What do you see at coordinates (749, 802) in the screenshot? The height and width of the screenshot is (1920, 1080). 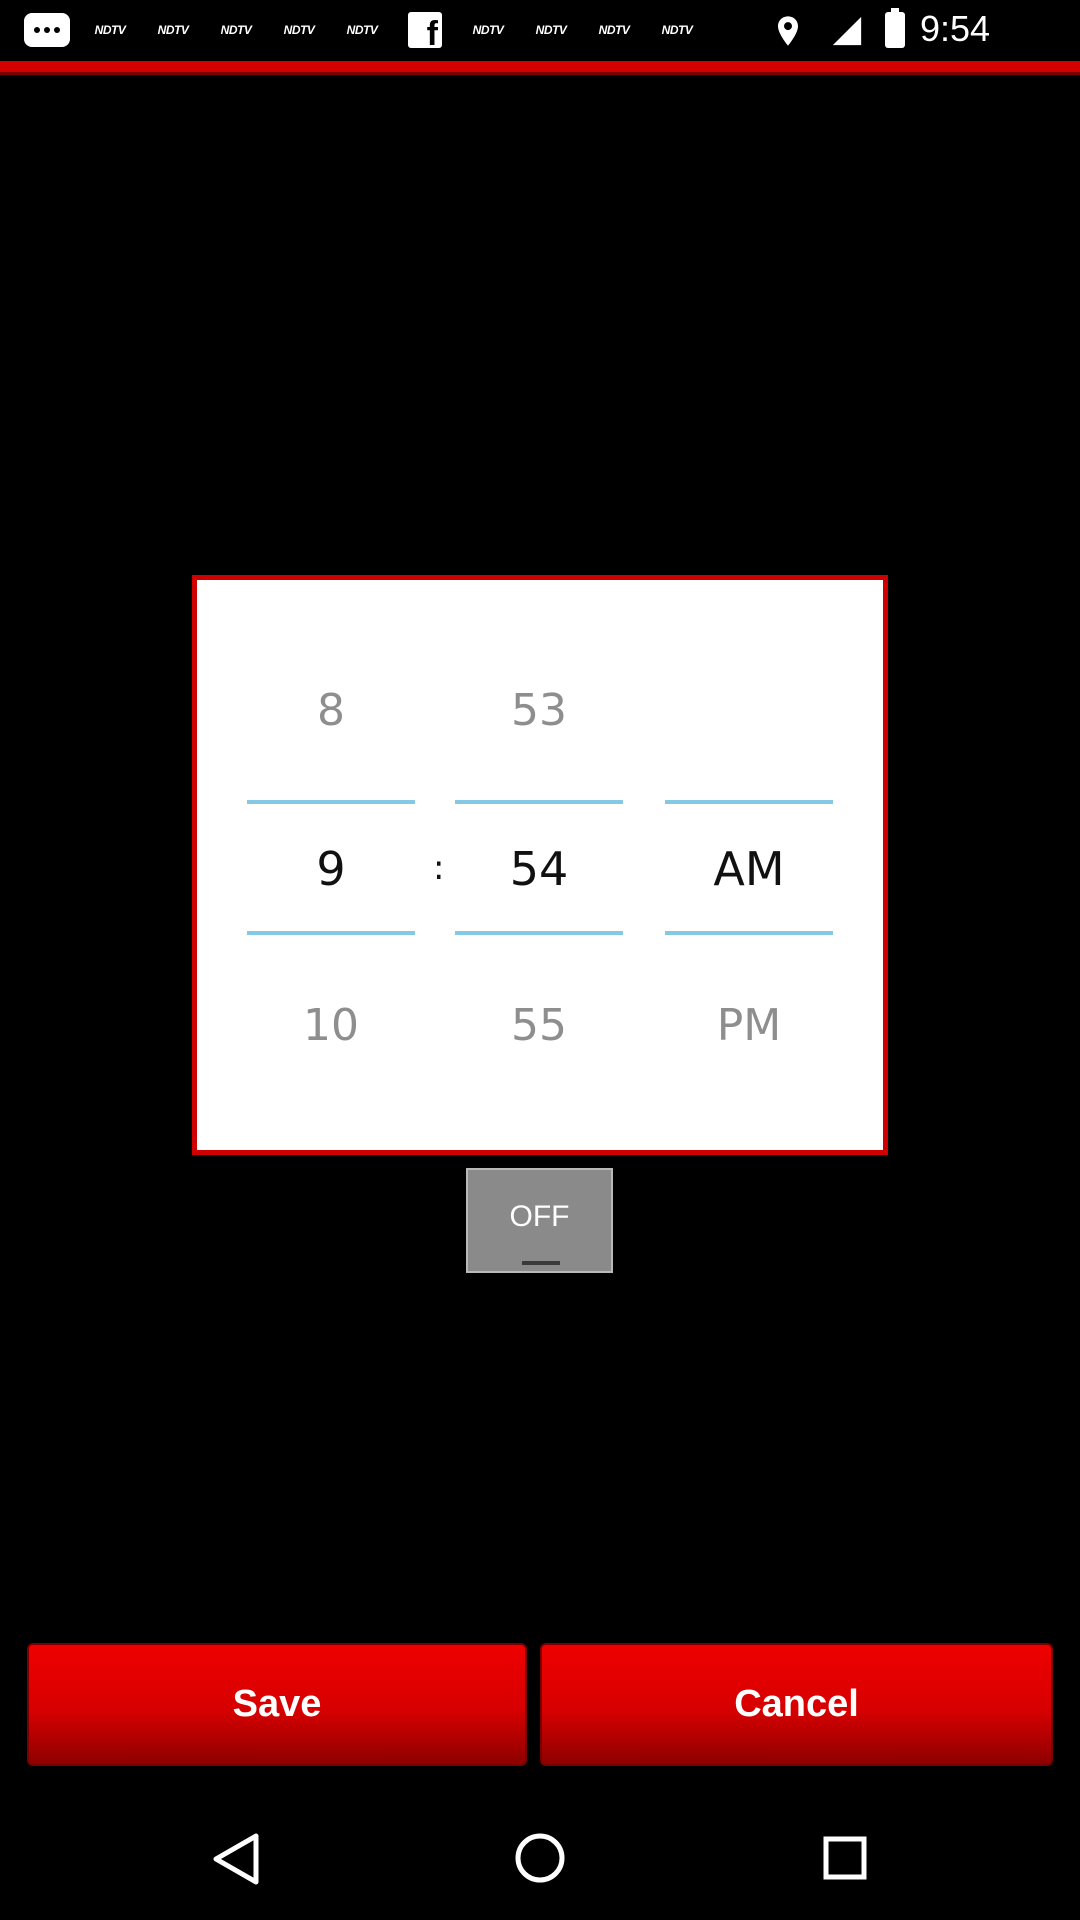 I see `ampm-divider-top` at bounding box center [749, 802].